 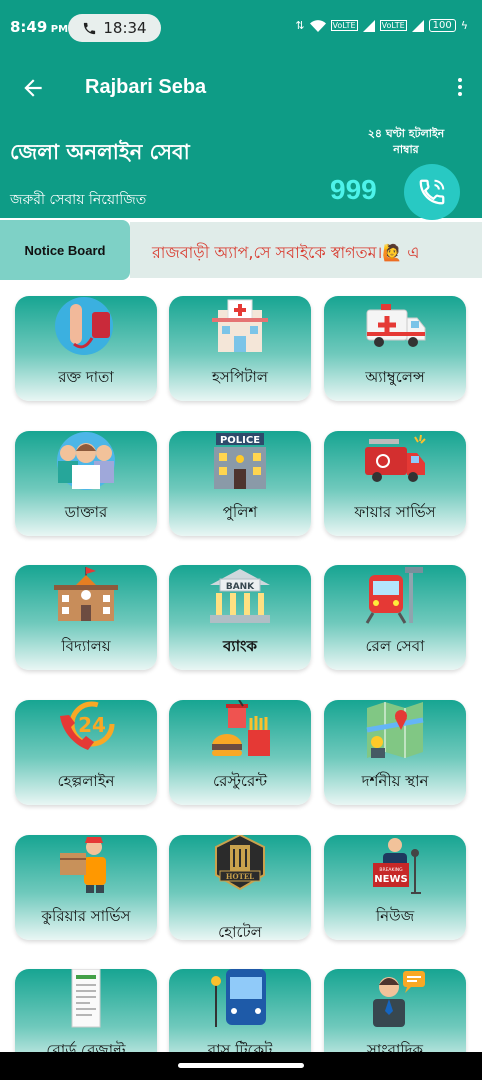 What do you see at coordinates (240, 931) in the screenshot?
I see `service-label: হোটেল` at bounding box center [240, 931].